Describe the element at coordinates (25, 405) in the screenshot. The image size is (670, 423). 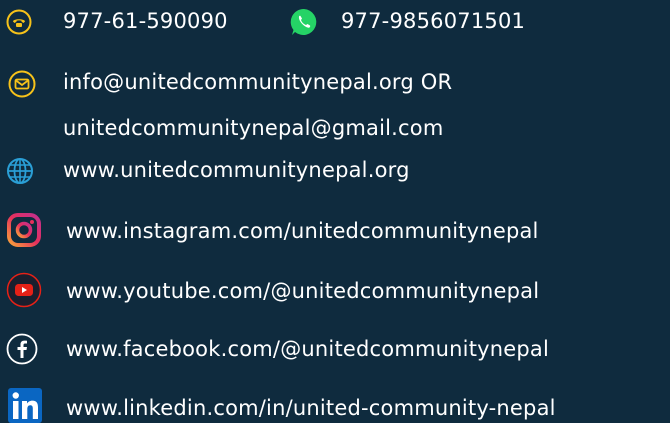
I see `linkedin-icon` at that location.